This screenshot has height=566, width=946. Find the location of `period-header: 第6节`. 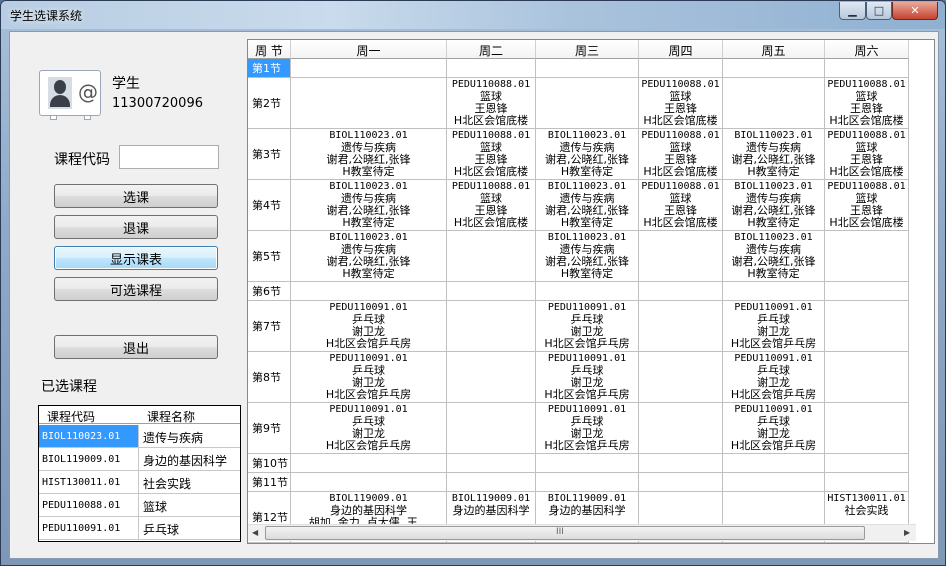

period-header: 第6节 is located at coordinates (269, 291).